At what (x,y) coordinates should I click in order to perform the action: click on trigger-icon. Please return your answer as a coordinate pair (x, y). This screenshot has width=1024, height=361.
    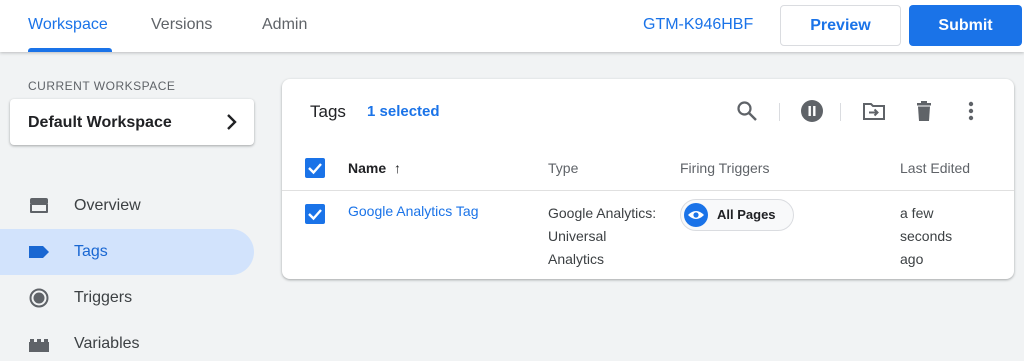
    Looking at the image, I should click on (39, 298).